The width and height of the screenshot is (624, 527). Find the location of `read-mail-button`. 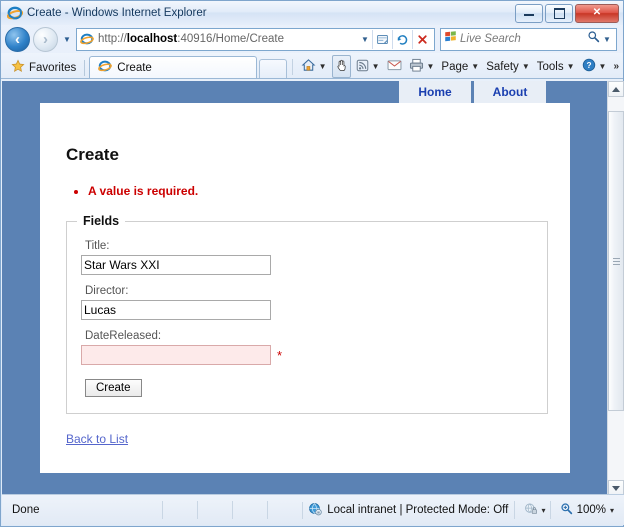

read-mail-button is located at coordinates (394, 66).